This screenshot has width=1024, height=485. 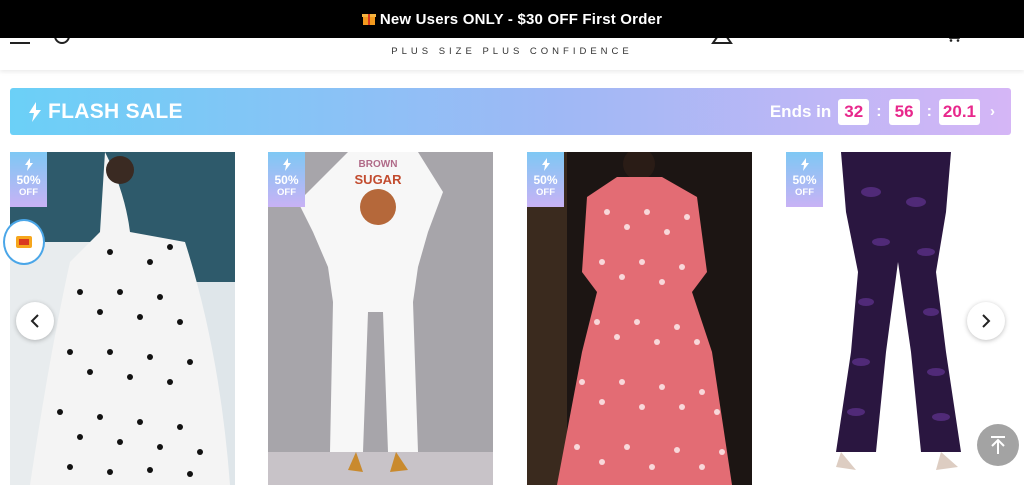 What do you see at coordinates (955, 40) in the screenshot?
I see `cart-icon` at bounding box center [955, 40].